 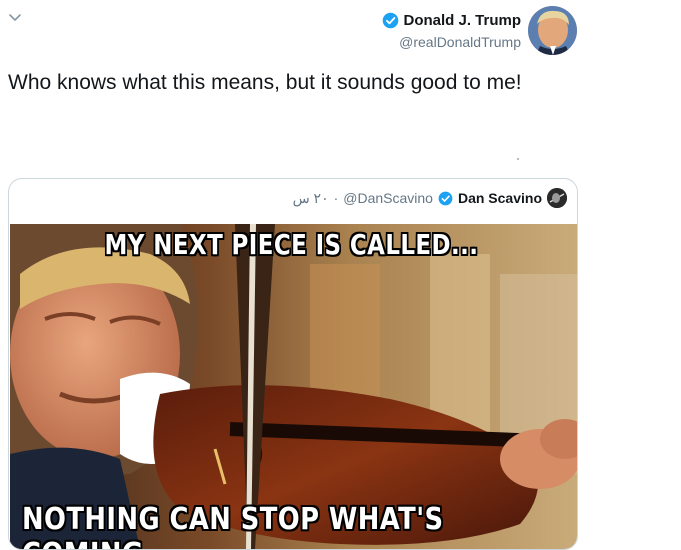 I want to click on quoted-tweet-timestamp: ٢٠ س, so click(x=311, y=198).